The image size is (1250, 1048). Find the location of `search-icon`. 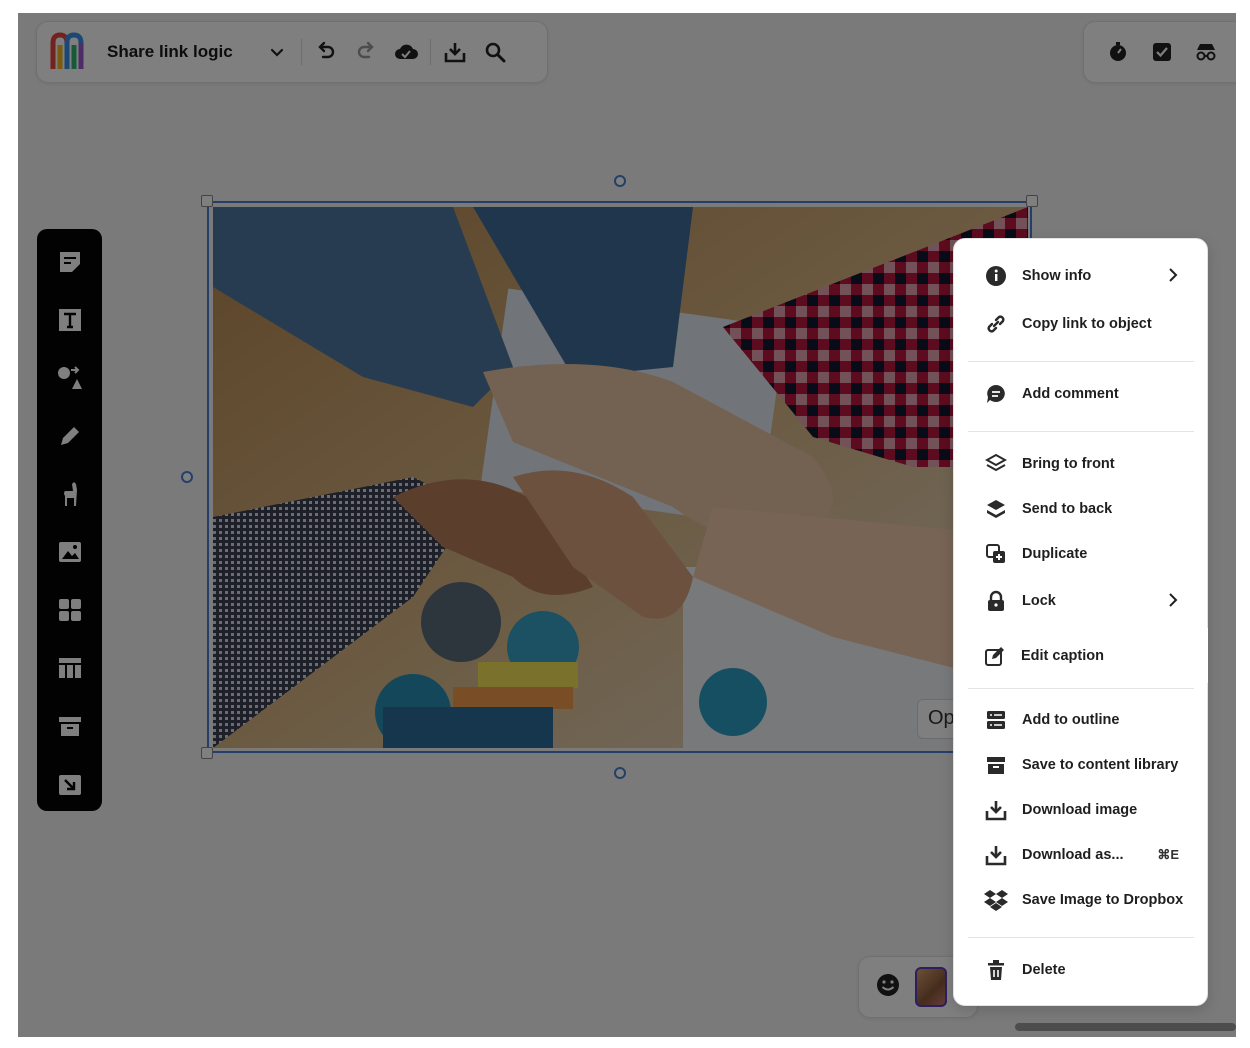

search-icon is located at coordinates (495, 52).